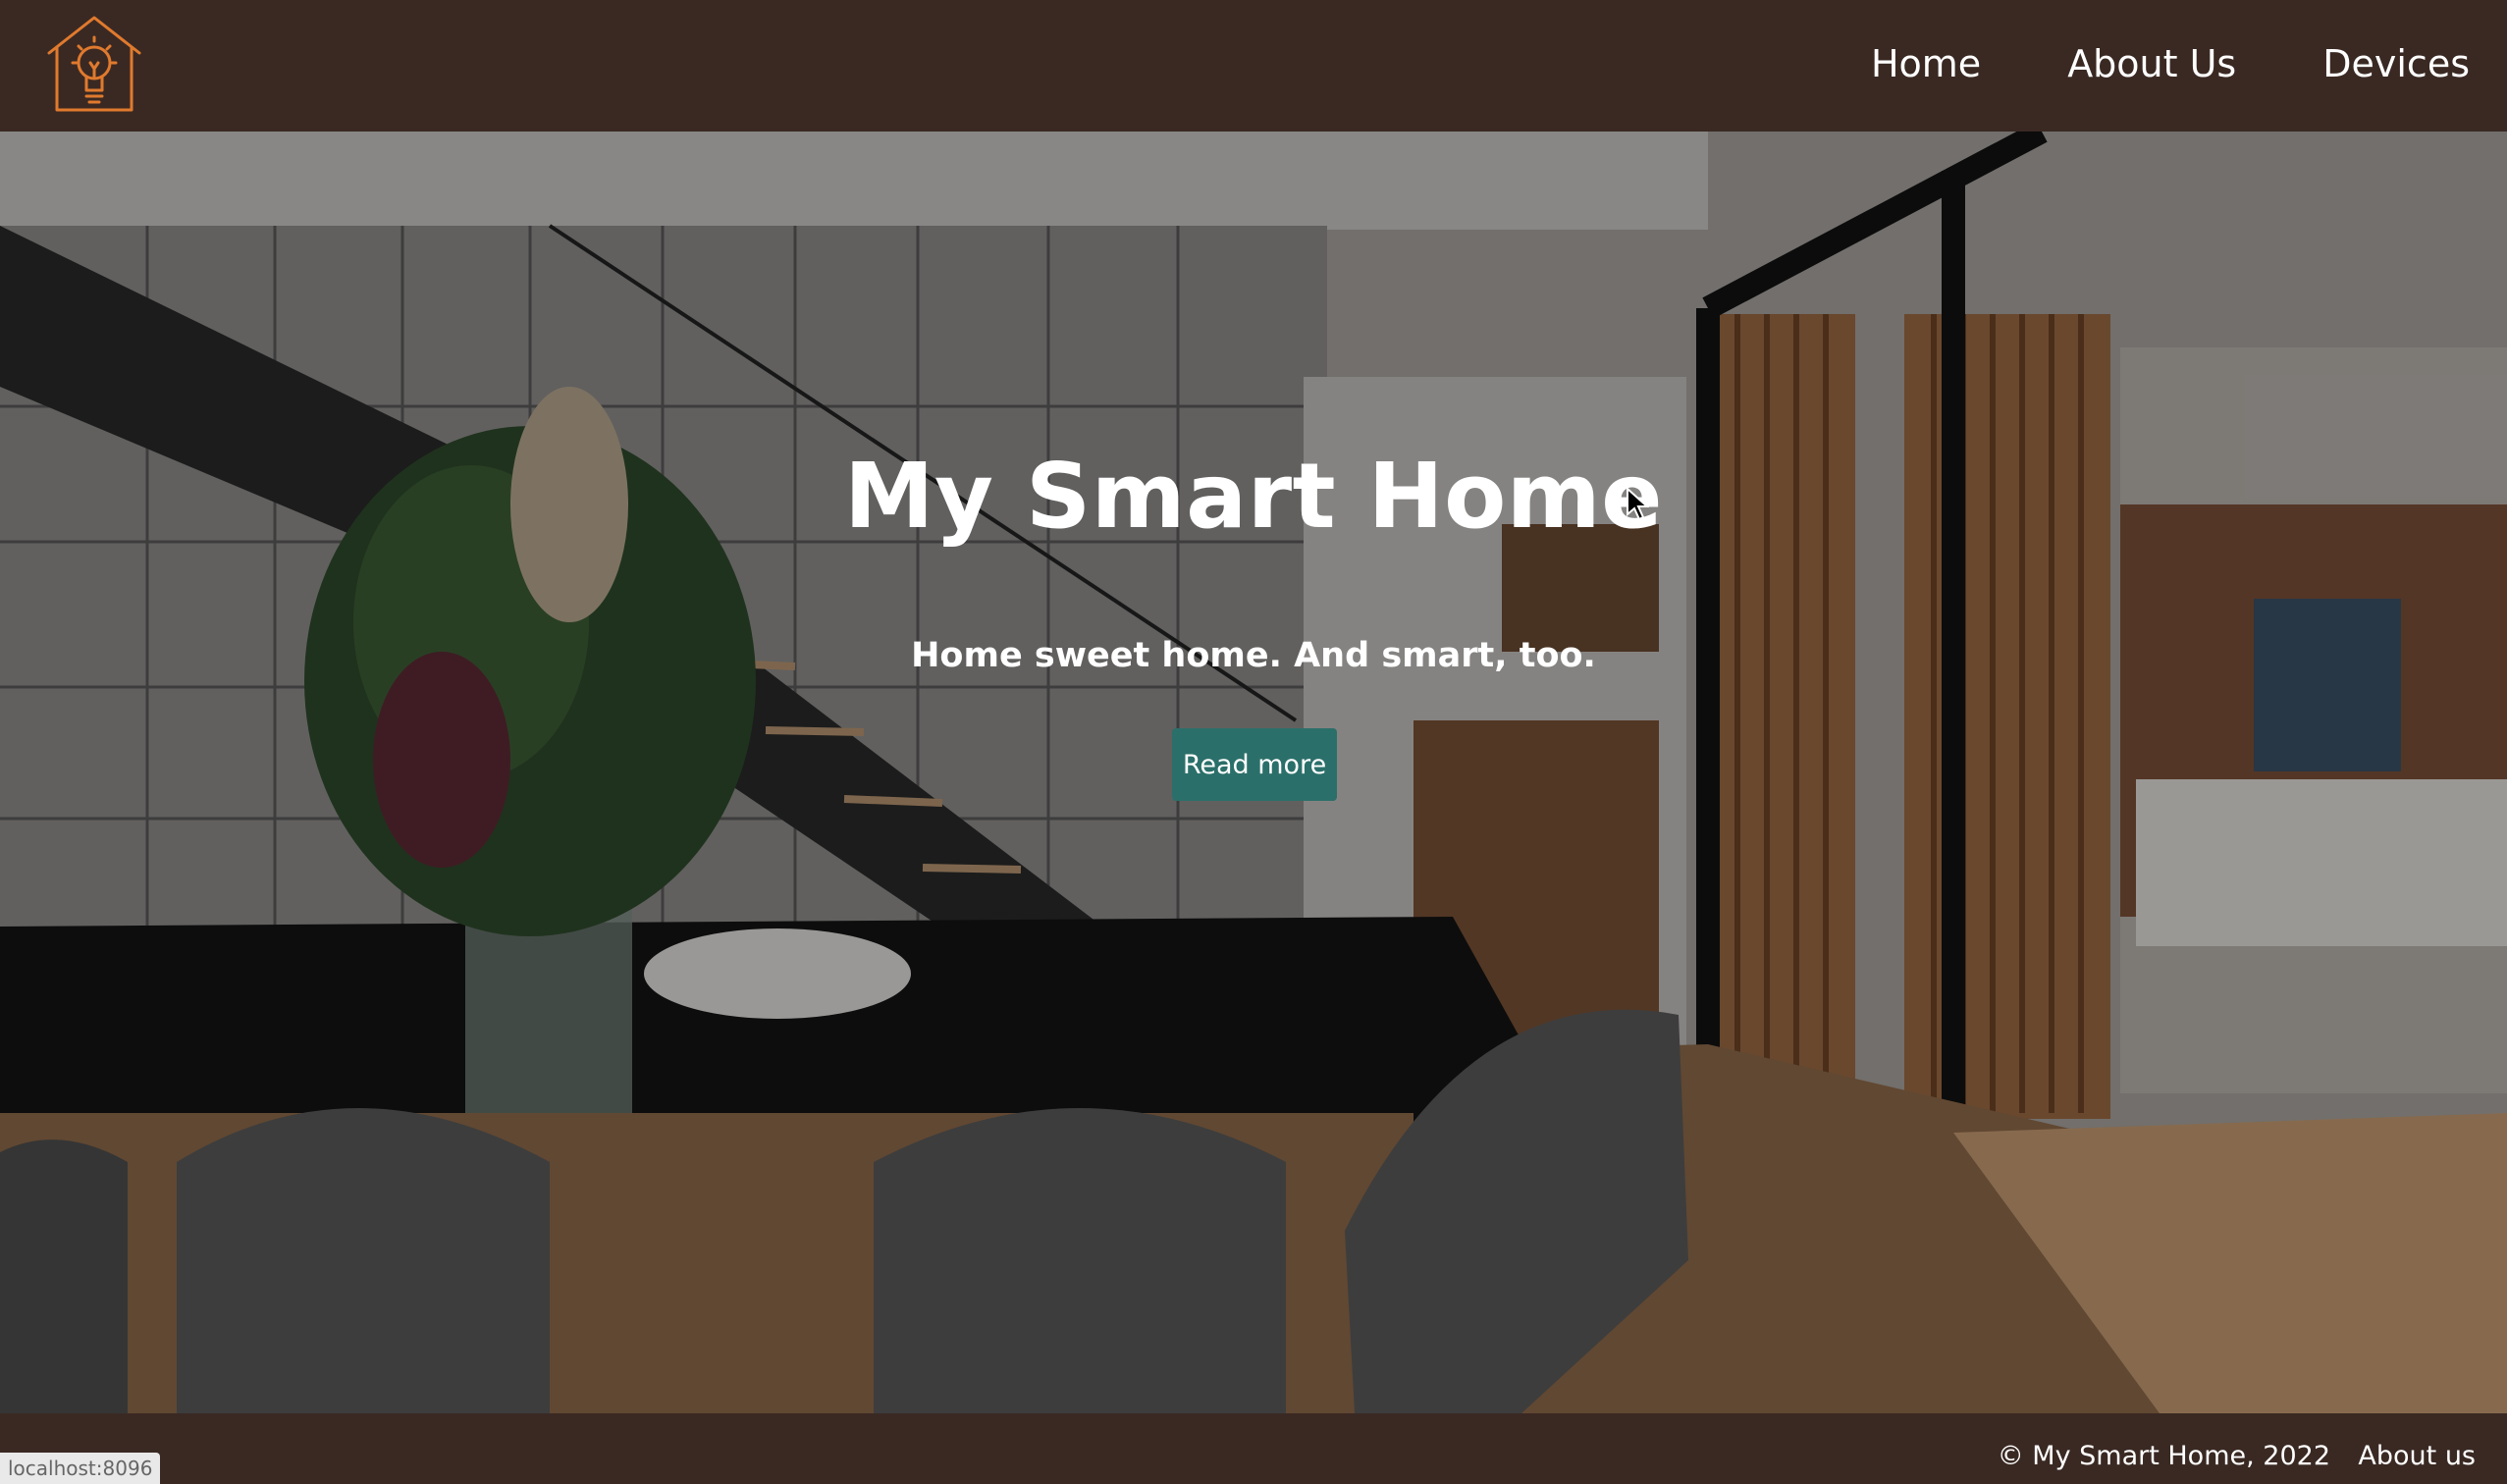 The width and height of the screenshot is (2507, 1484). I want to click on navbar: Home About Us Devices, so click(1253, 66).